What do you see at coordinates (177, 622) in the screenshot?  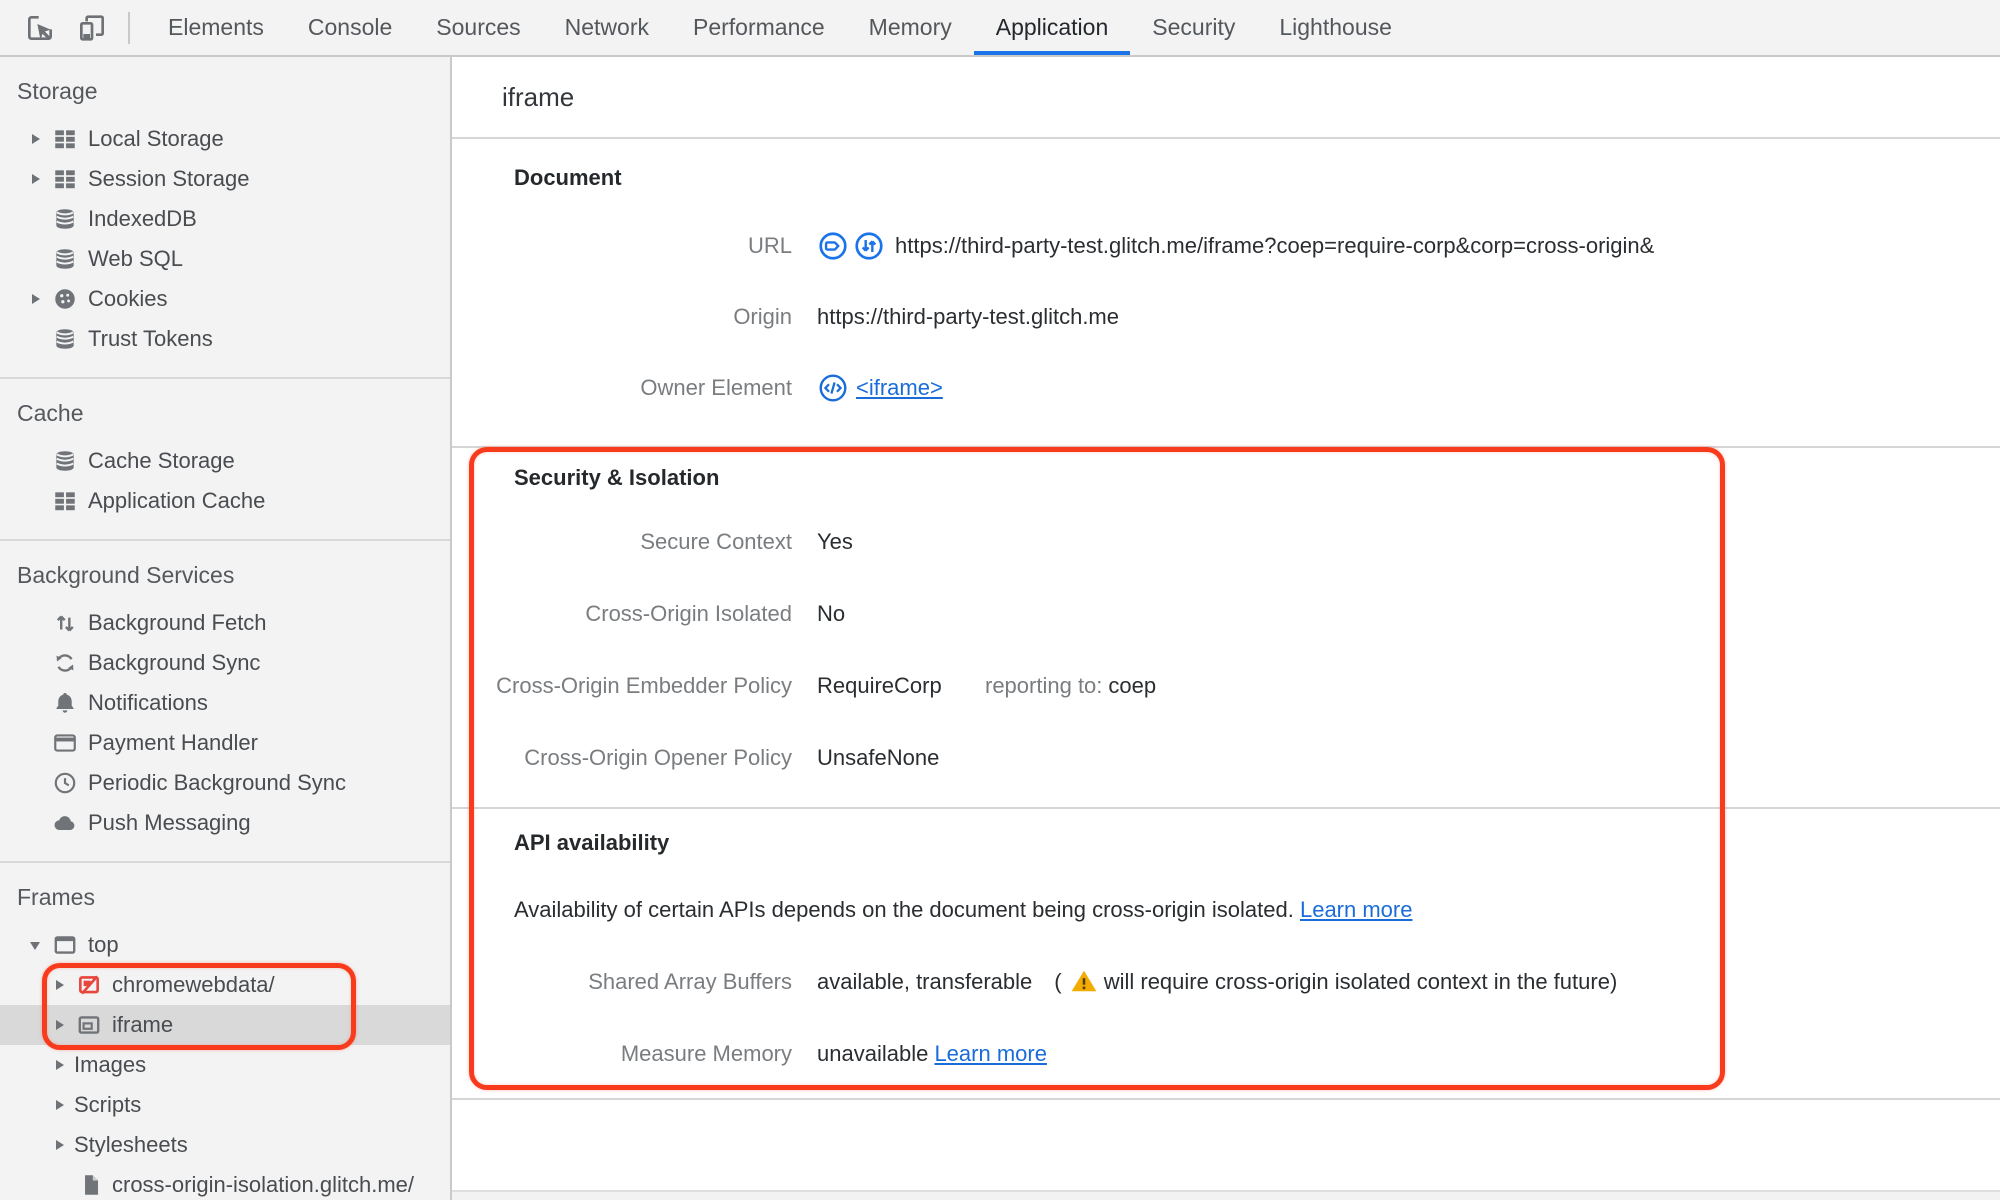 I see `item-label: Background Fetch` at bounding box center [177, 622].